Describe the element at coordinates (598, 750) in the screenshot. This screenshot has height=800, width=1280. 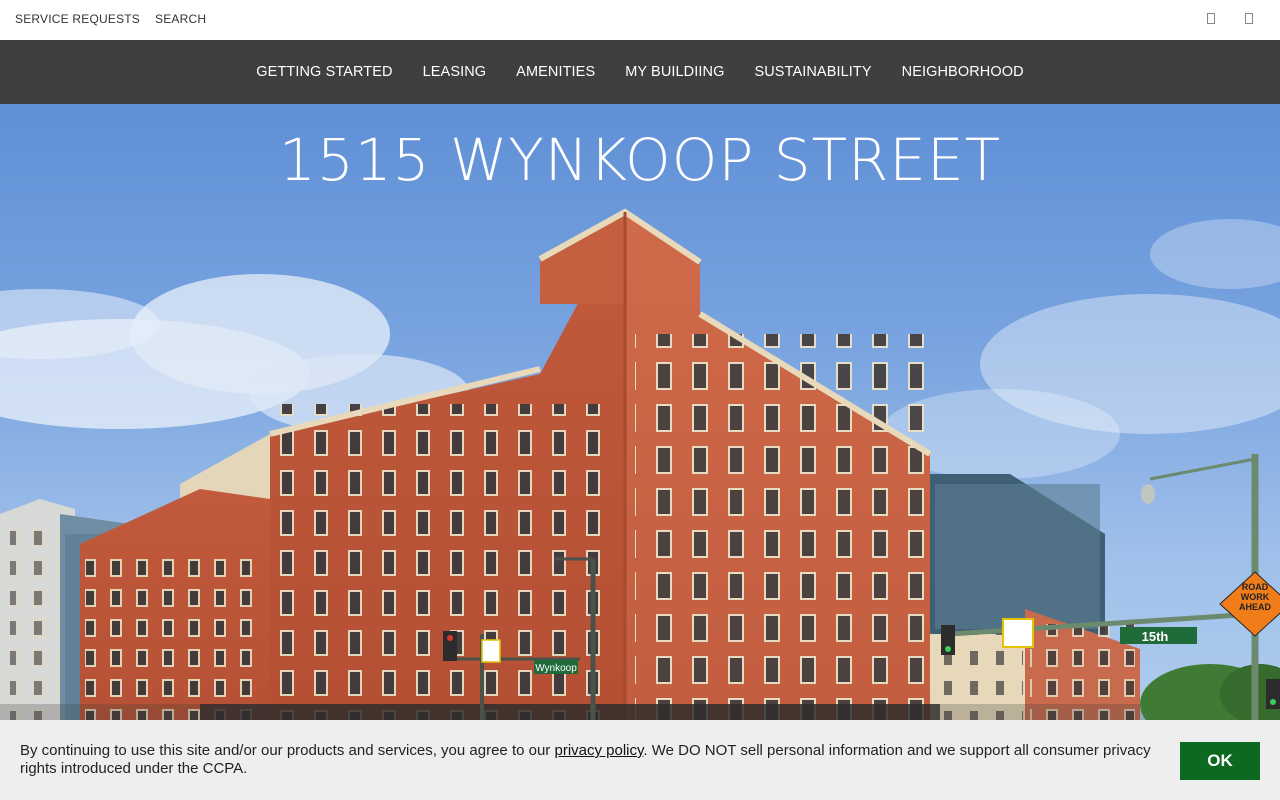
I see `privacy-policy-link: privacy policy` at that location.